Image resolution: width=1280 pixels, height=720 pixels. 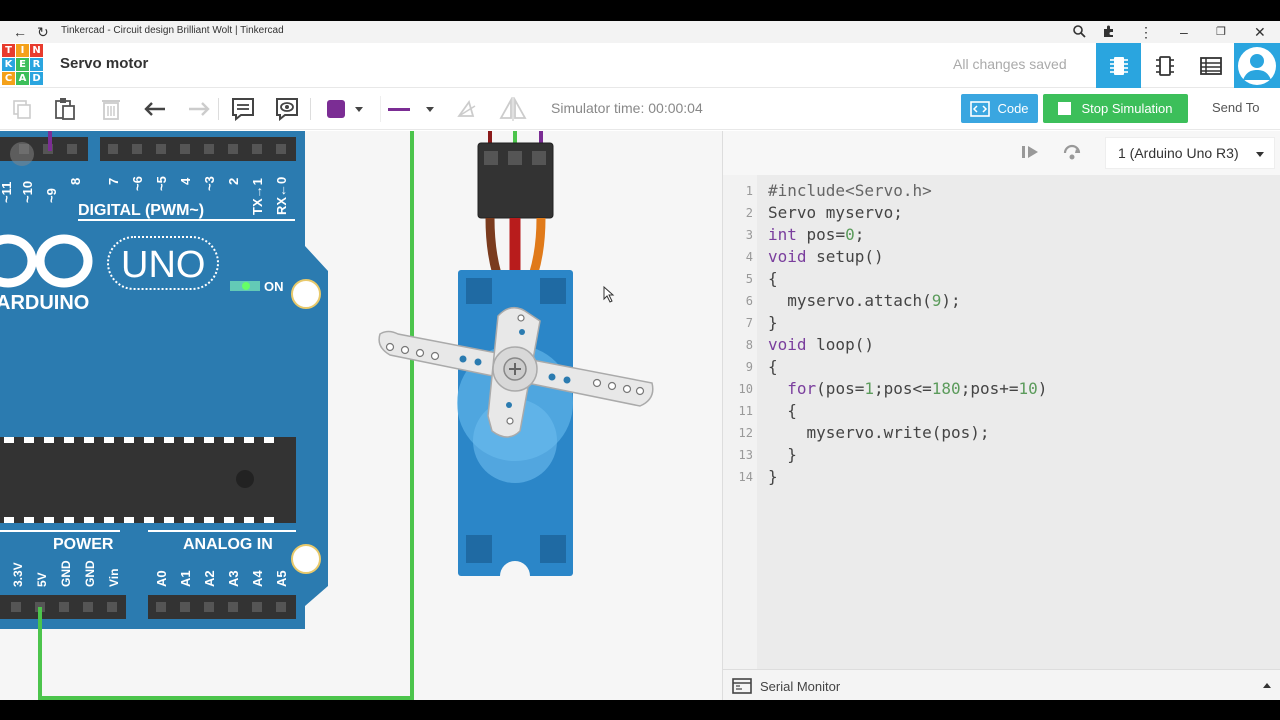 What do you see at coordinates (1118, 65) in the screenshot?
I see `circuit-view-button` at bounding box center [1118, 65].